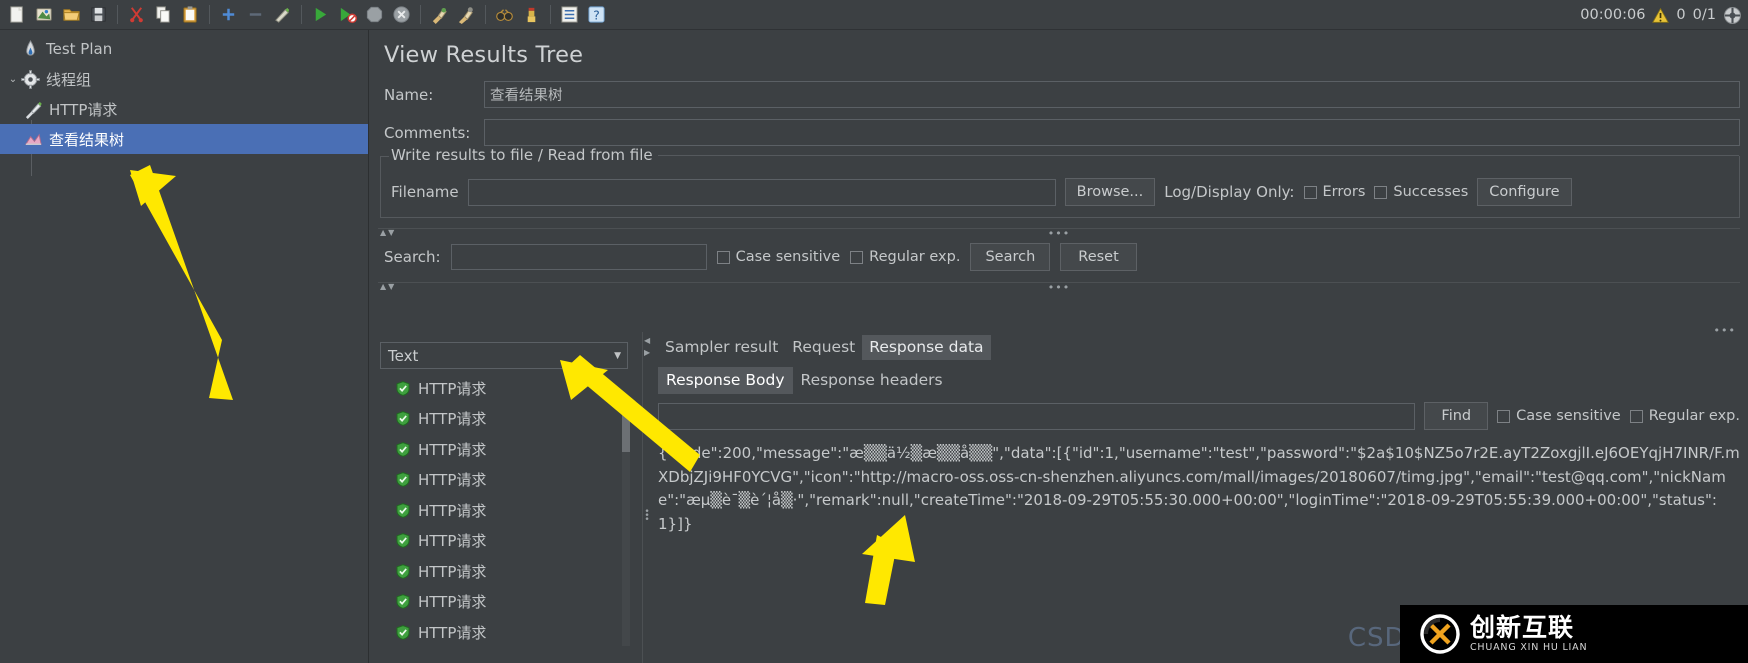 The width and height of the screenshot is (1748, 663). What do you see at coordinates (1684, 416) in the screenshot?
I see `find-regular-exp-checkbox: Regular exp.` at bounding box center [1684, 416].